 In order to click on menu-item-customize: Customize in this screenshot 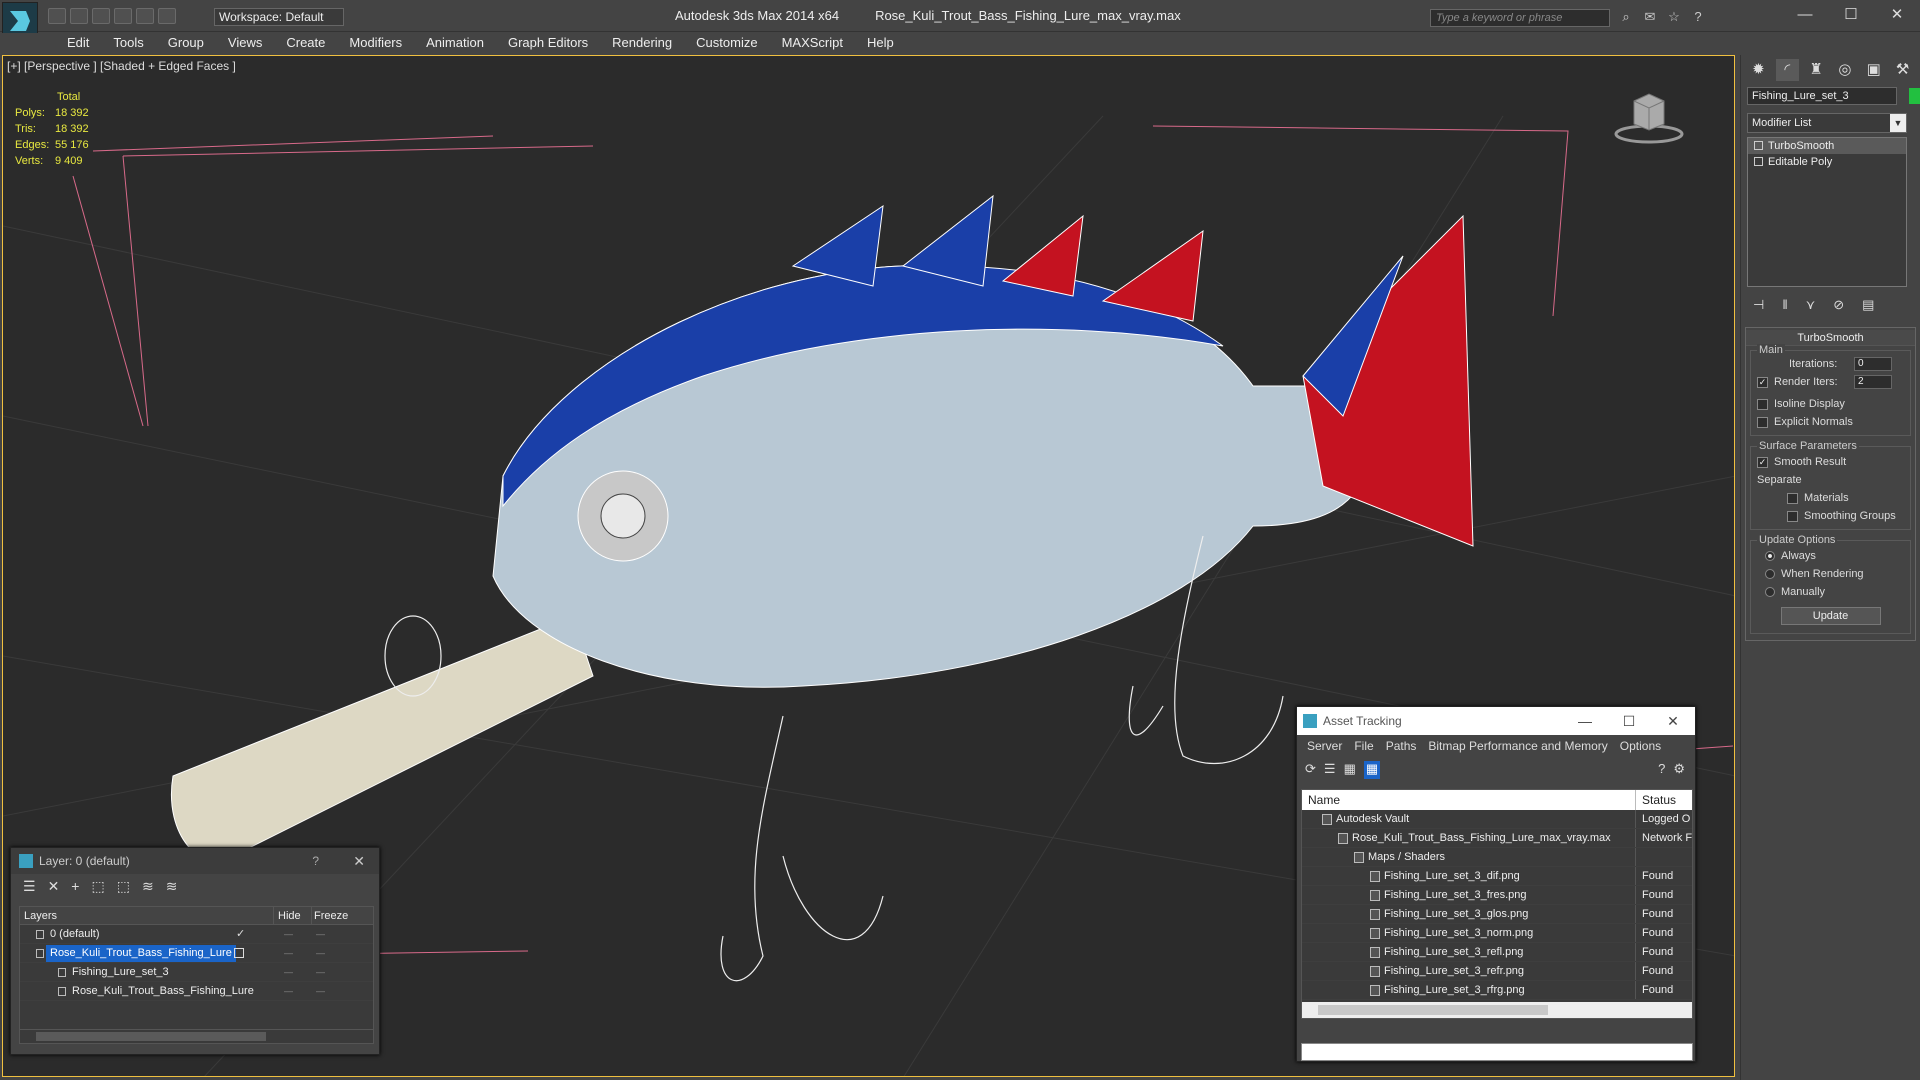, I will do `click(726, 44)`.